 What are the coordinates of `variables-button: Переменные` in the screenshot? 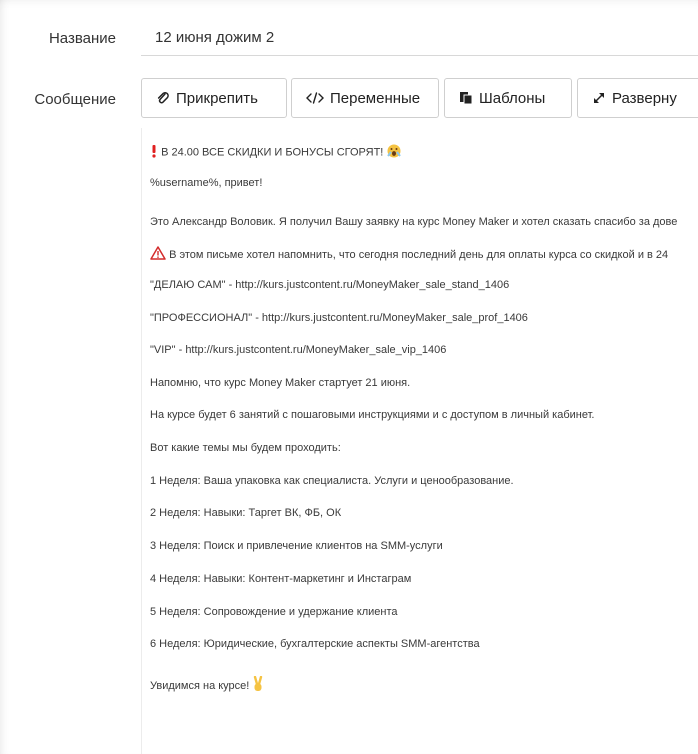 It's located at (365, 98).